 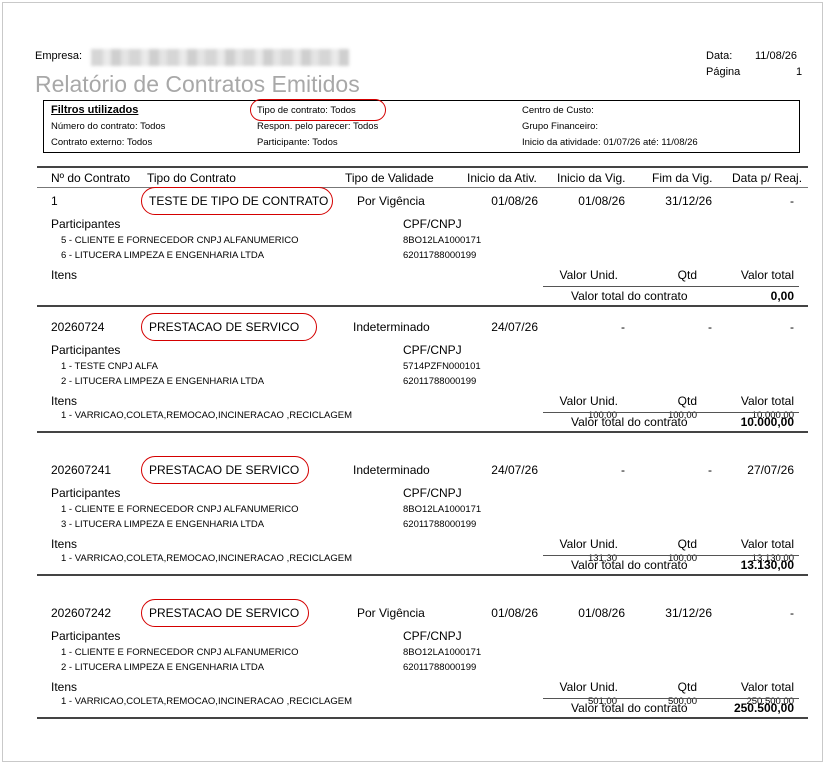 What do you see at coordinates (389, 178) in the screenshot?
I see `col-validade: Tipo de Validade` at bounding box center [389, 178].